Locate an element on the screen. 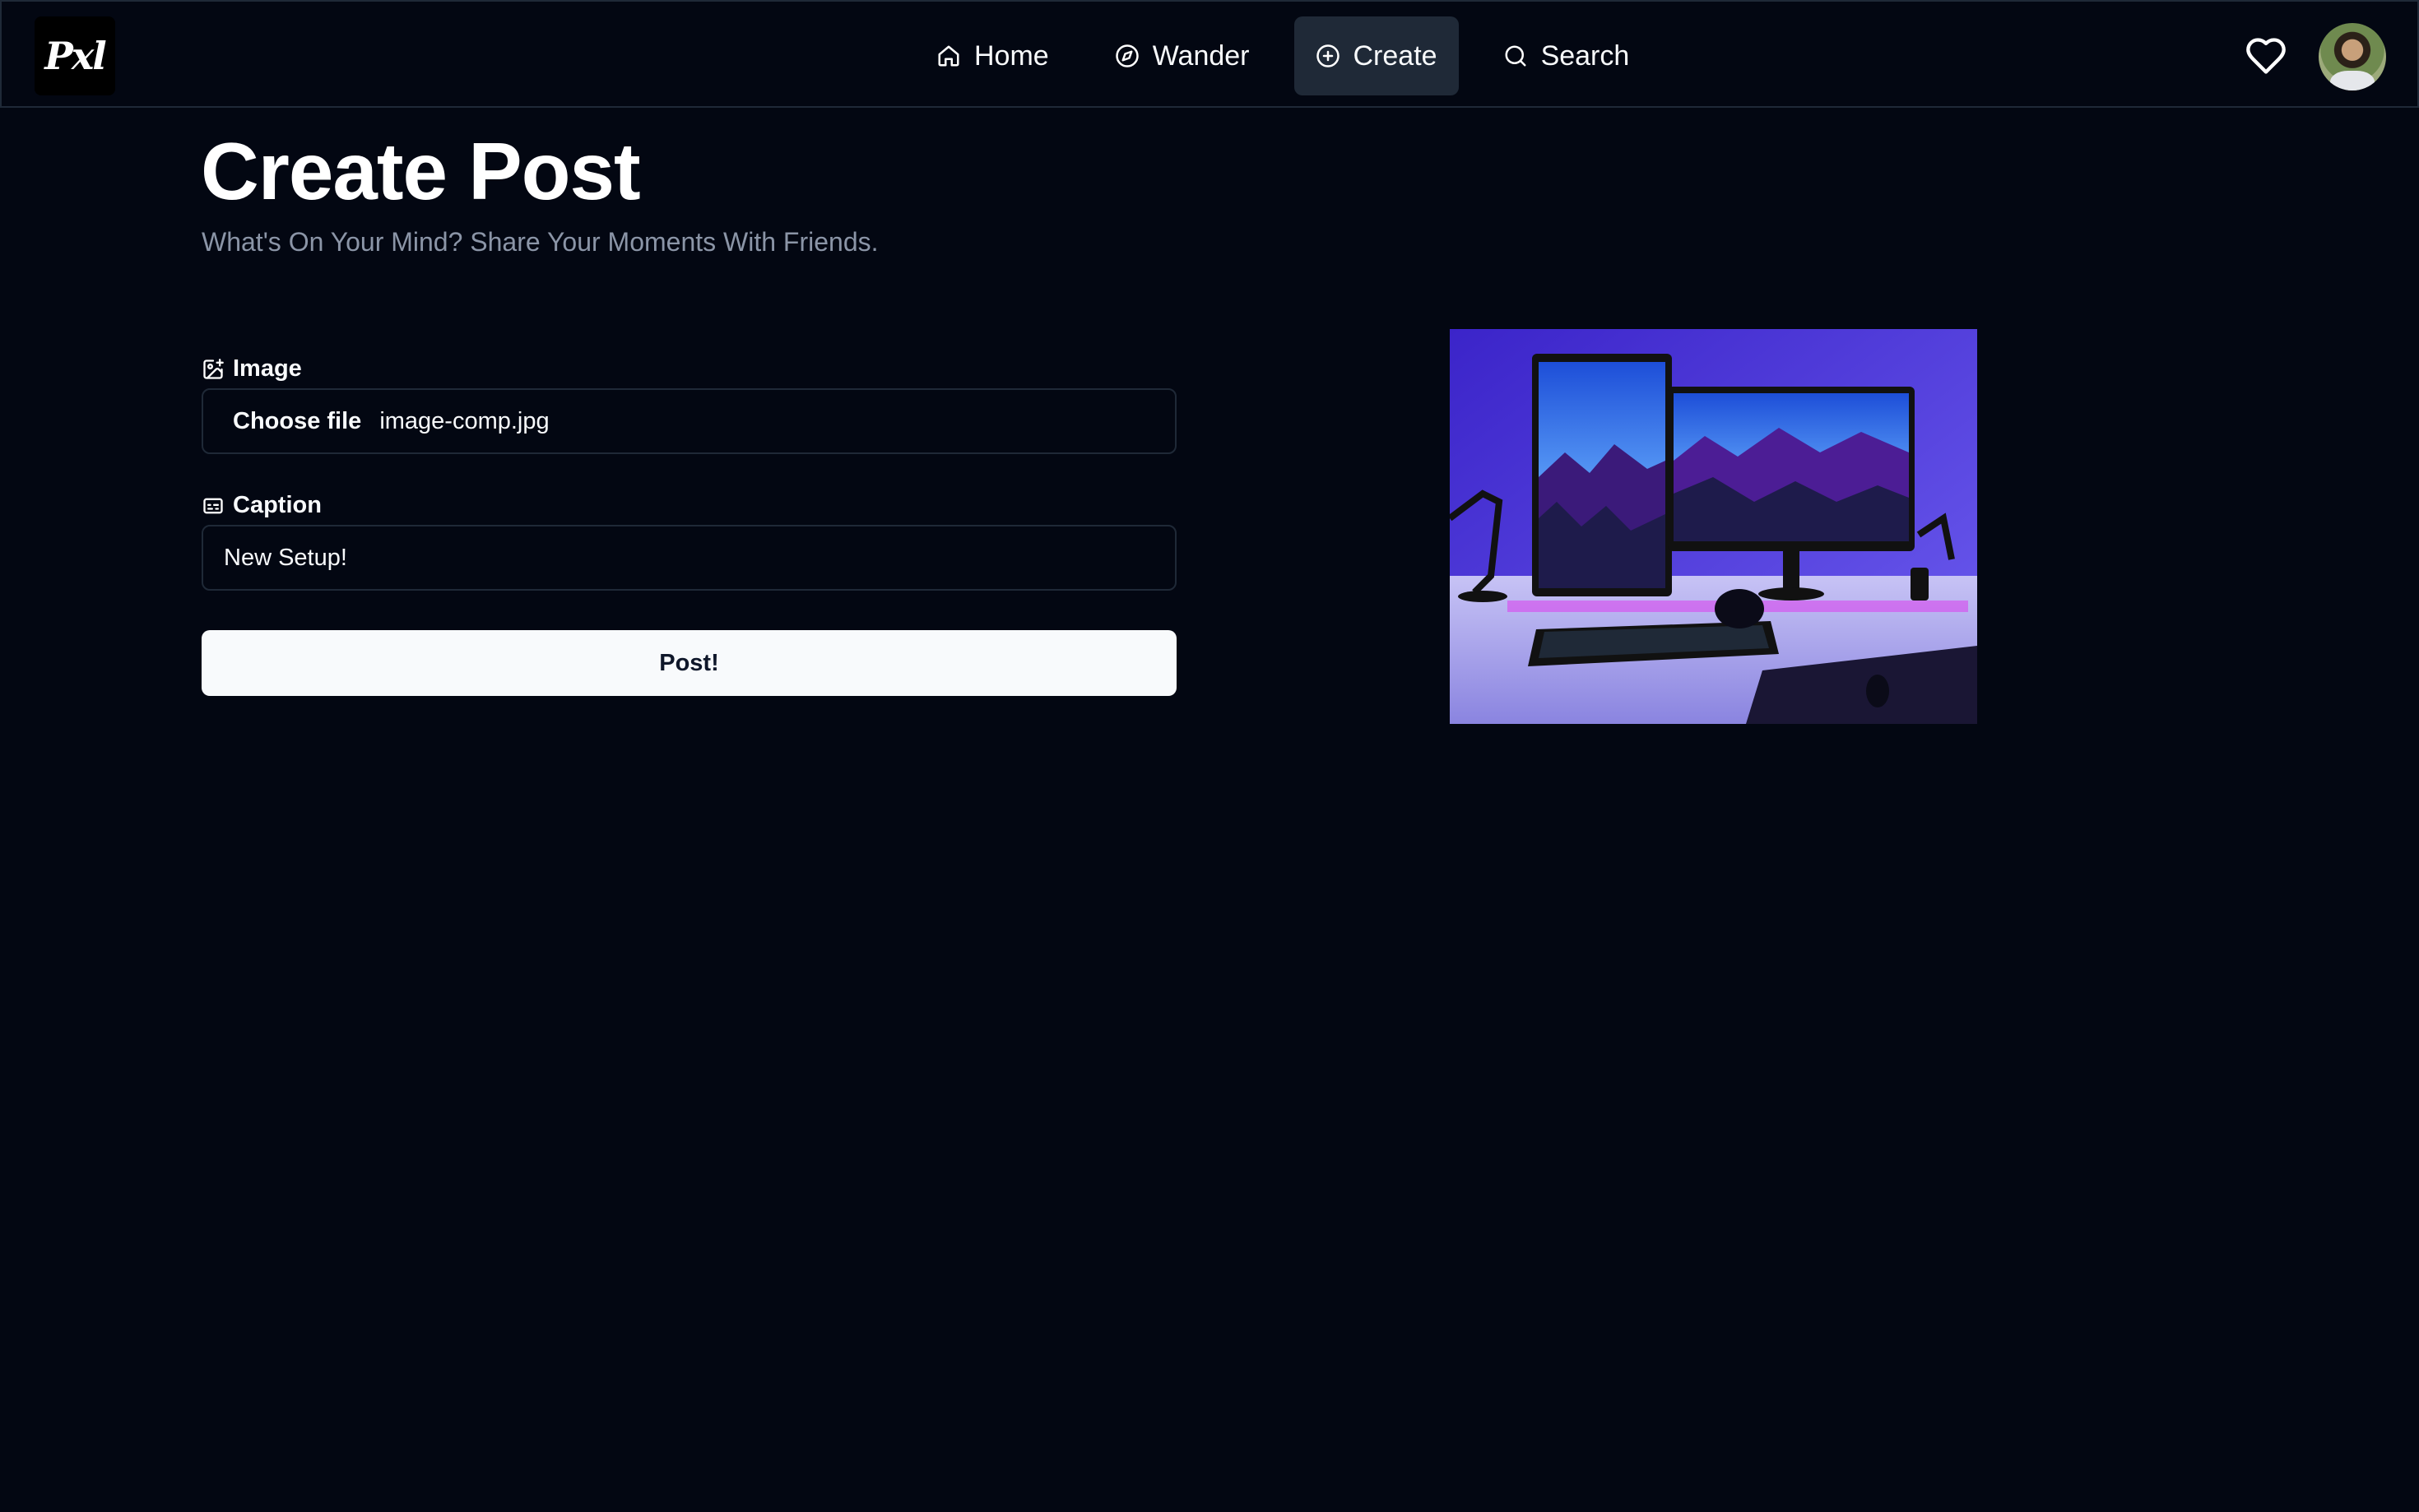 This screenshot has width=2419, height=1512. nav-home-label: Home is located at coordinates (1012, 55).